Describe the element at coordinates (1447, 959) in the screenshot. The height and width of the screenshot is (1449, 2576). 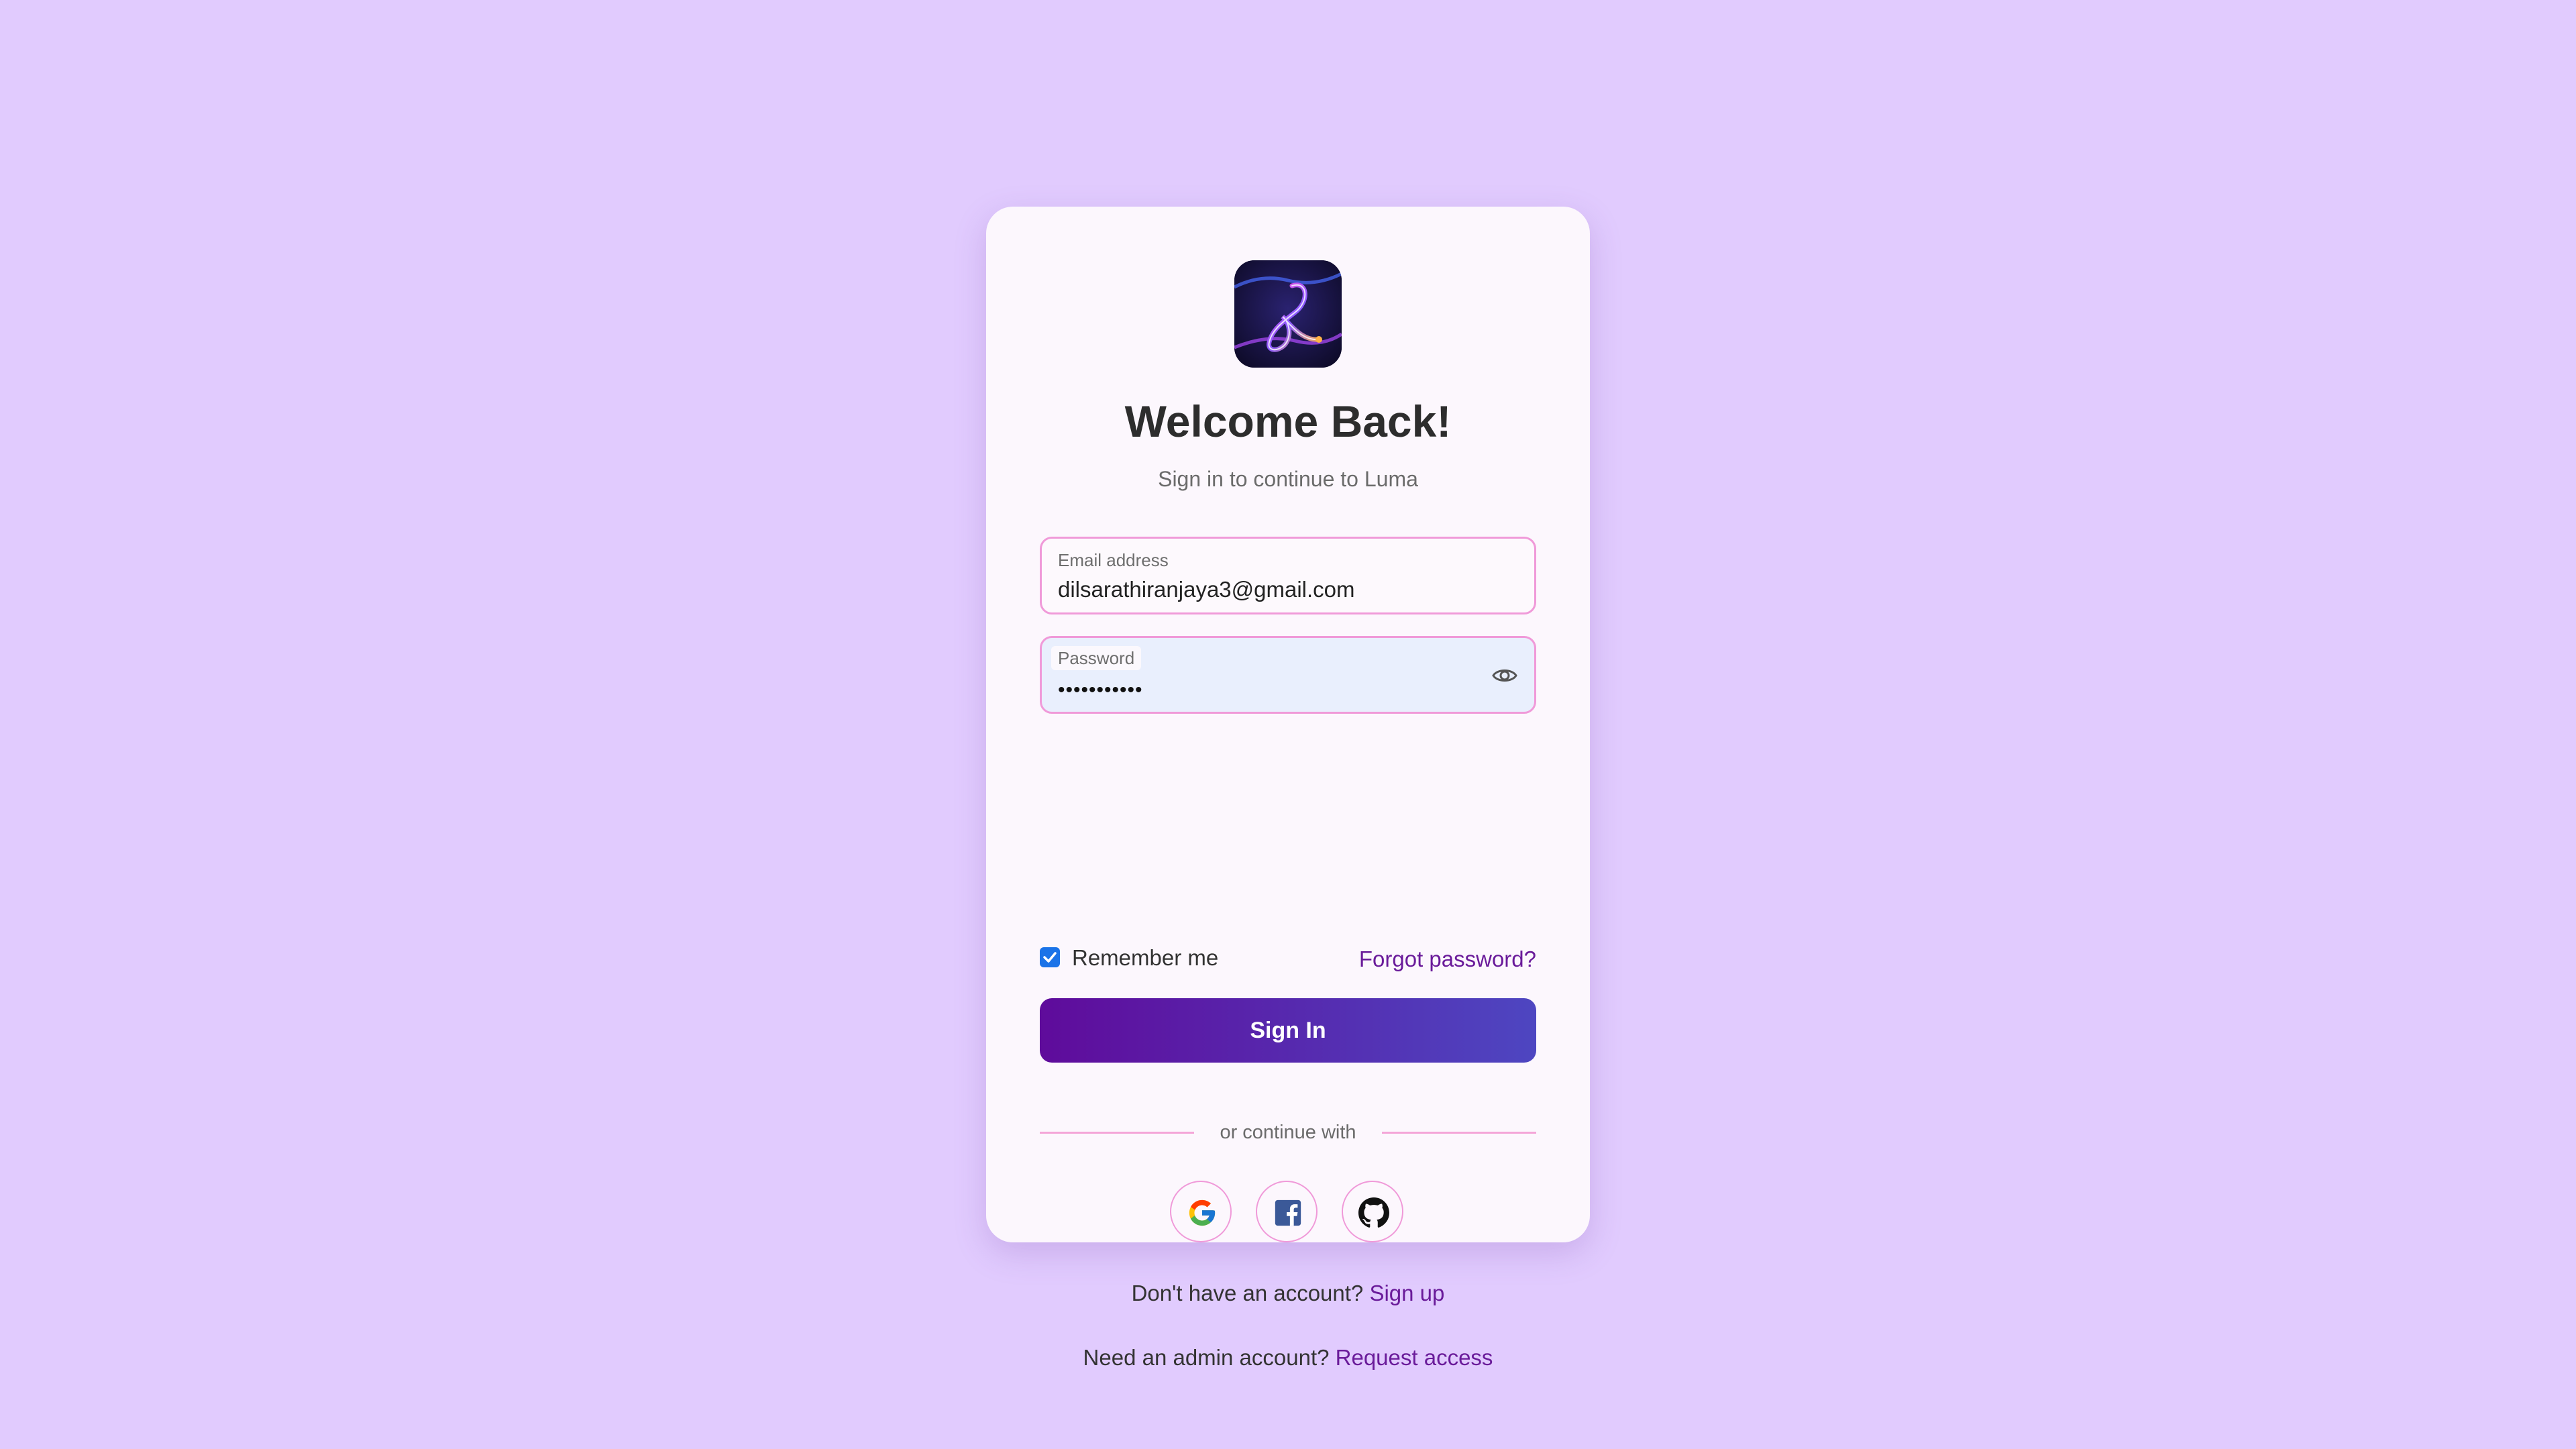
I see `forgot-password-link: Forgot password?` at that location.